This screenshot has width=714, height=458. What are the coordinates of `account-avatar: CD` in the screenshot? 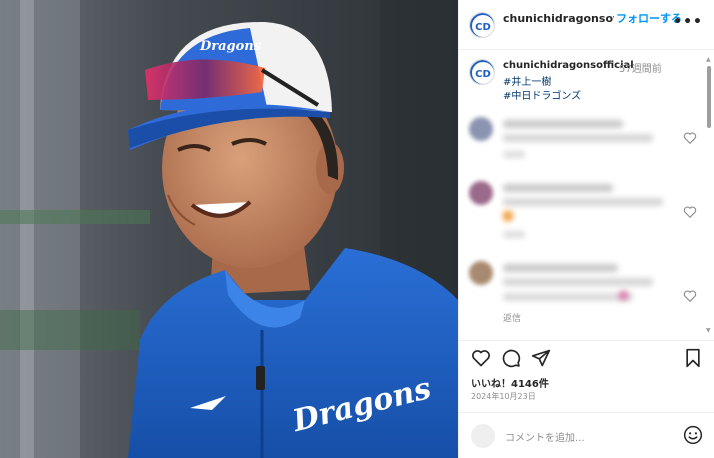 It's located at (482, 25).